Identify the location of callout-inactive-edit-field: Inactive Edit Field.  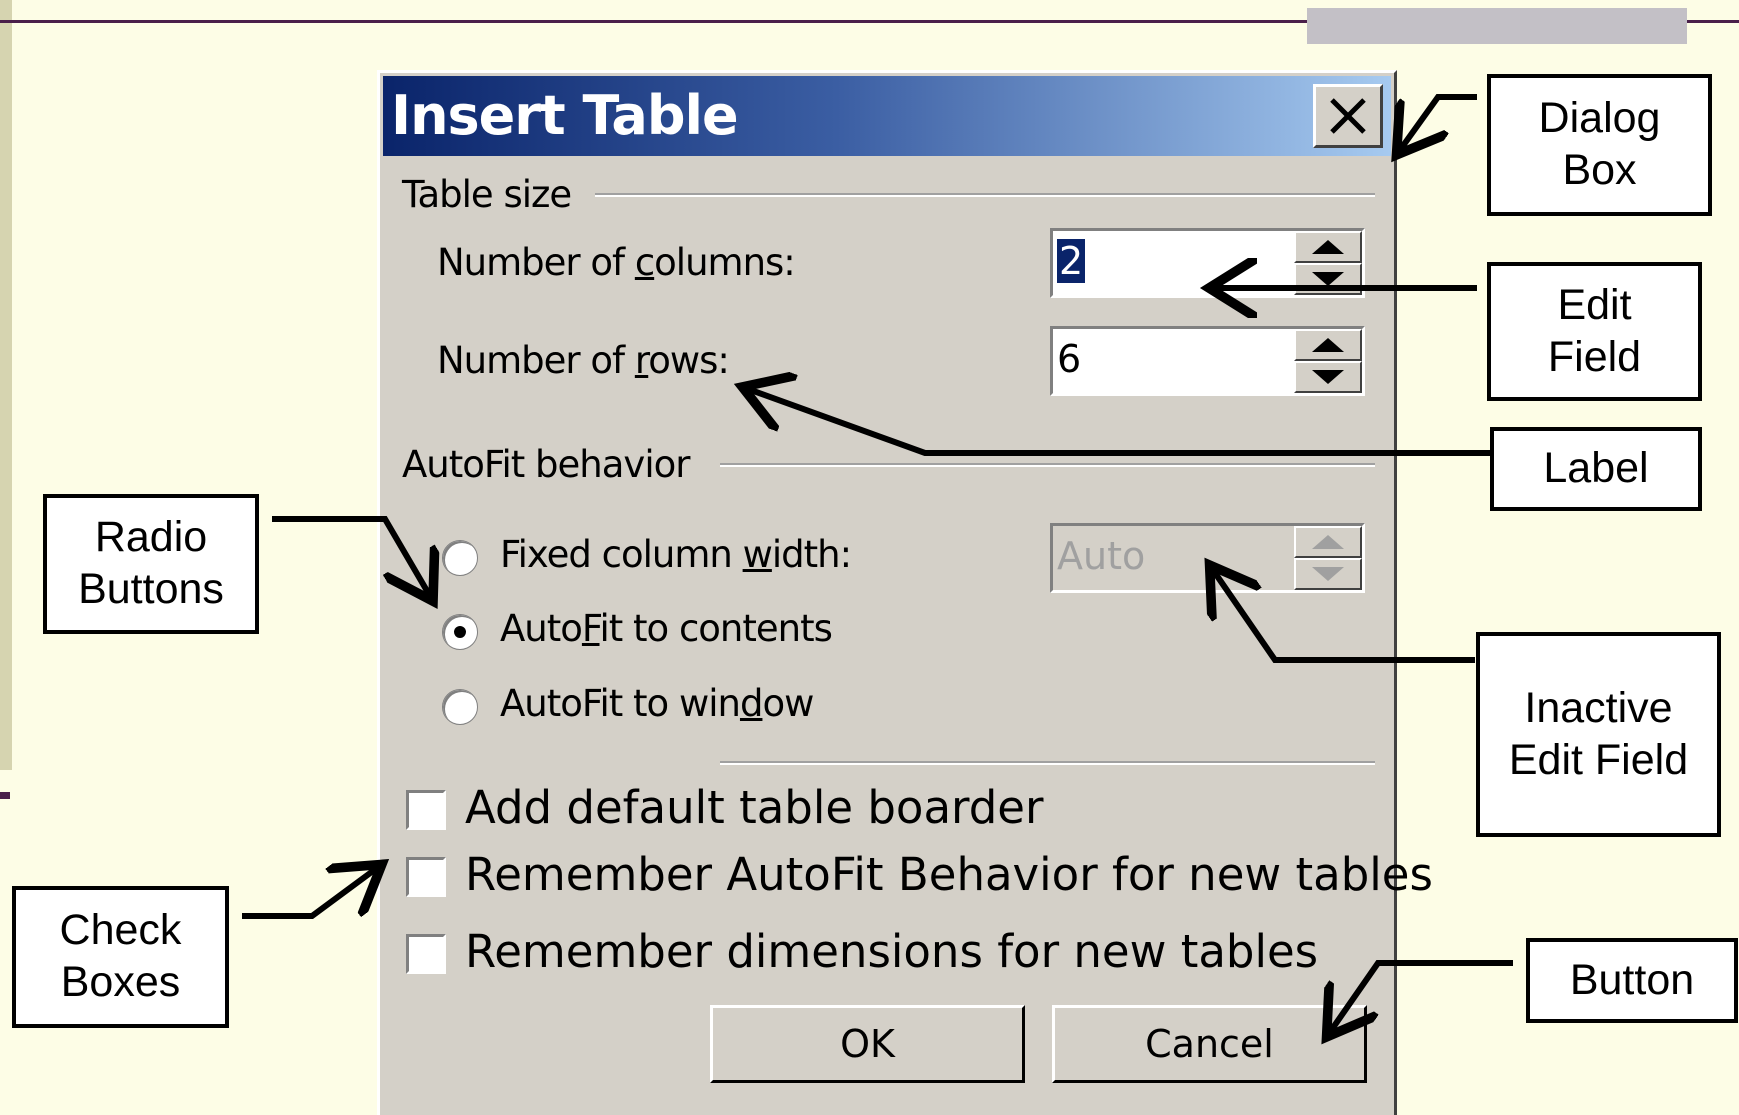
(1598, 734).